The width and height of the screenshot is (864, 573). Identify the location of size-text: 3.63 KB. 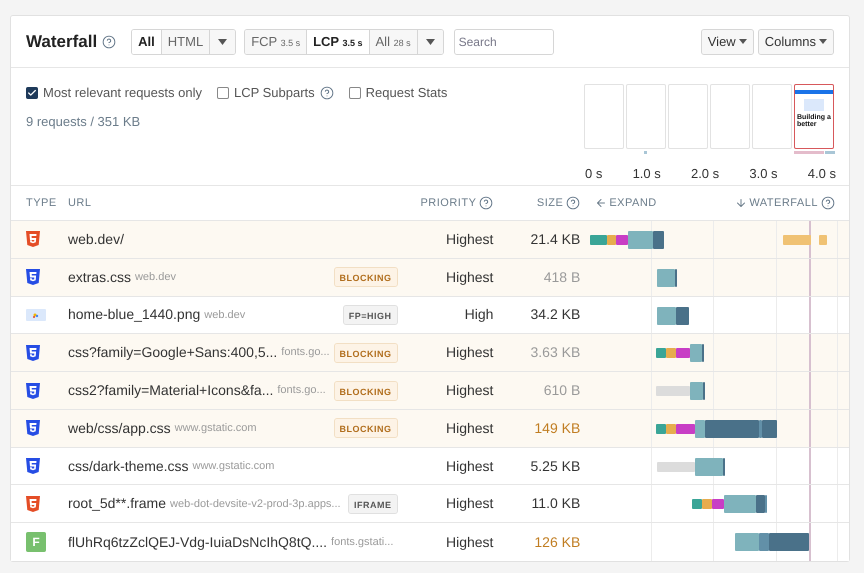
(555, 352).